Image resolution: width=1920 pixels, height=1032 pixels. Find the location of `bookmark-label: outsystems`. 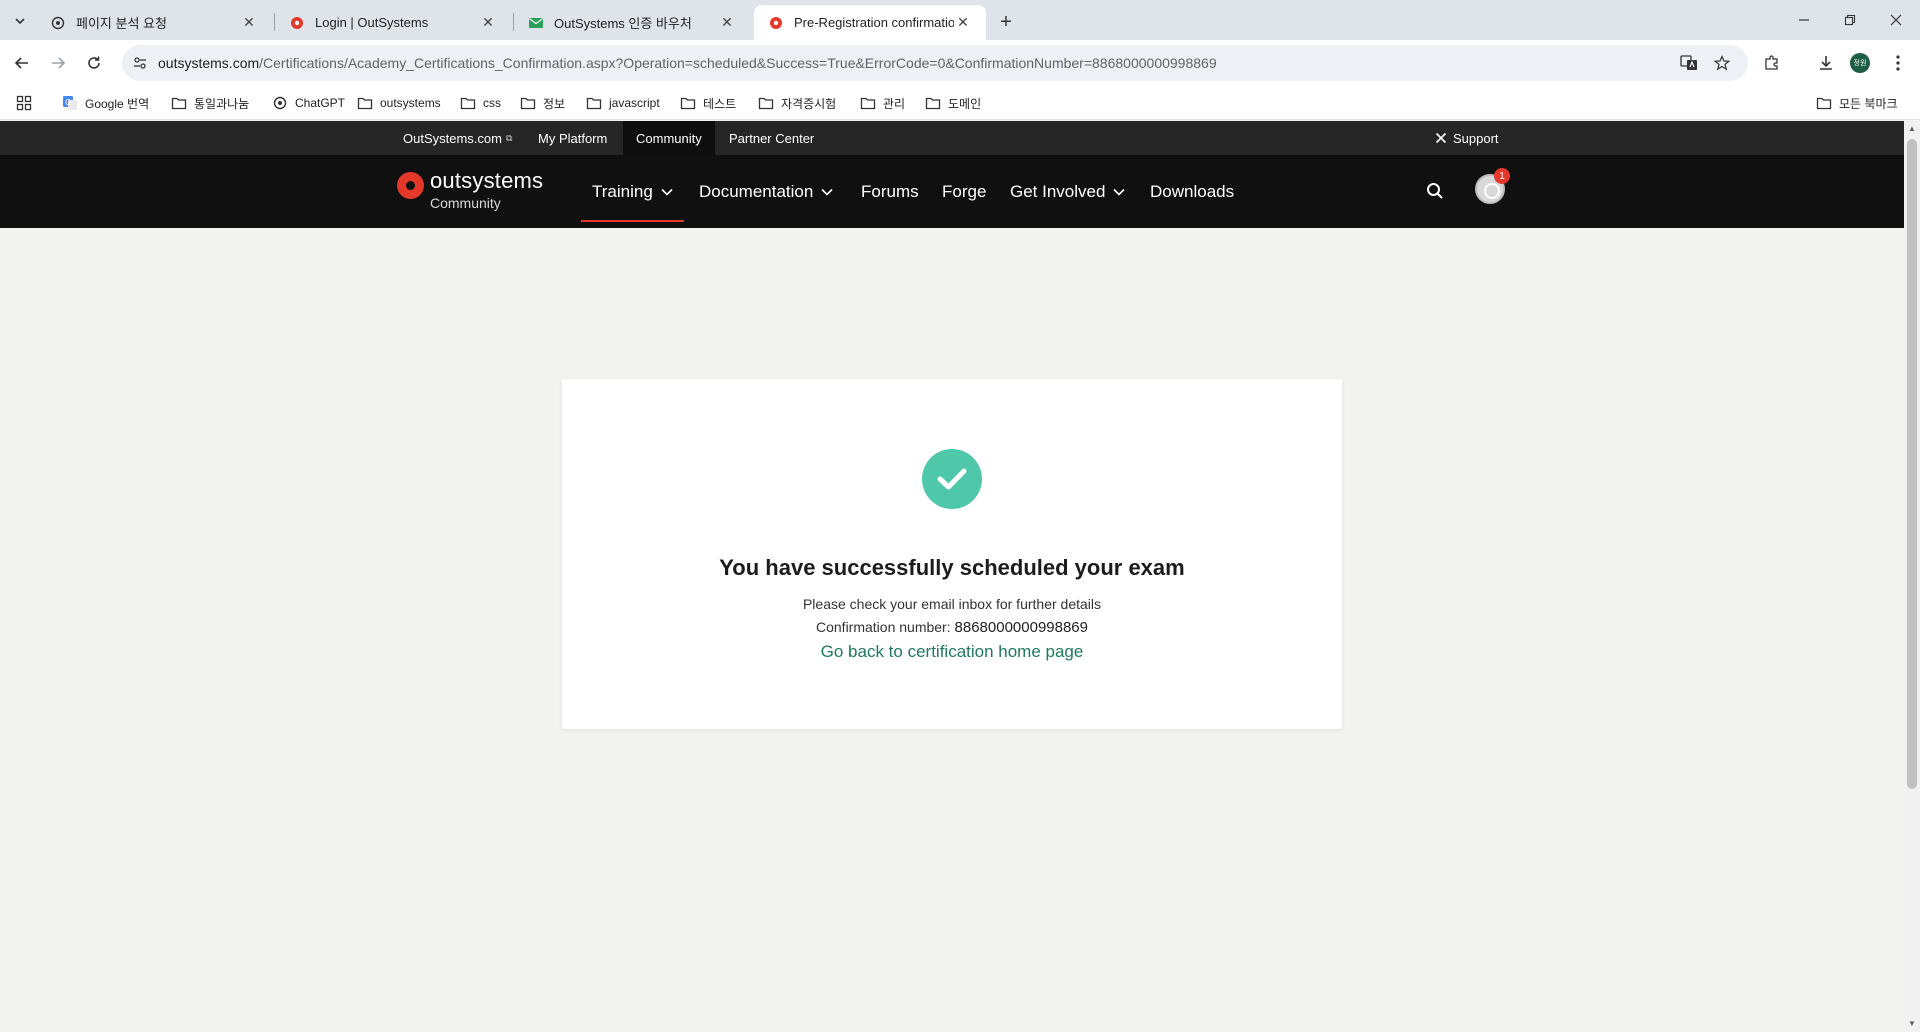

bookmark-label: outsystems is located at coordinates (410, 103).